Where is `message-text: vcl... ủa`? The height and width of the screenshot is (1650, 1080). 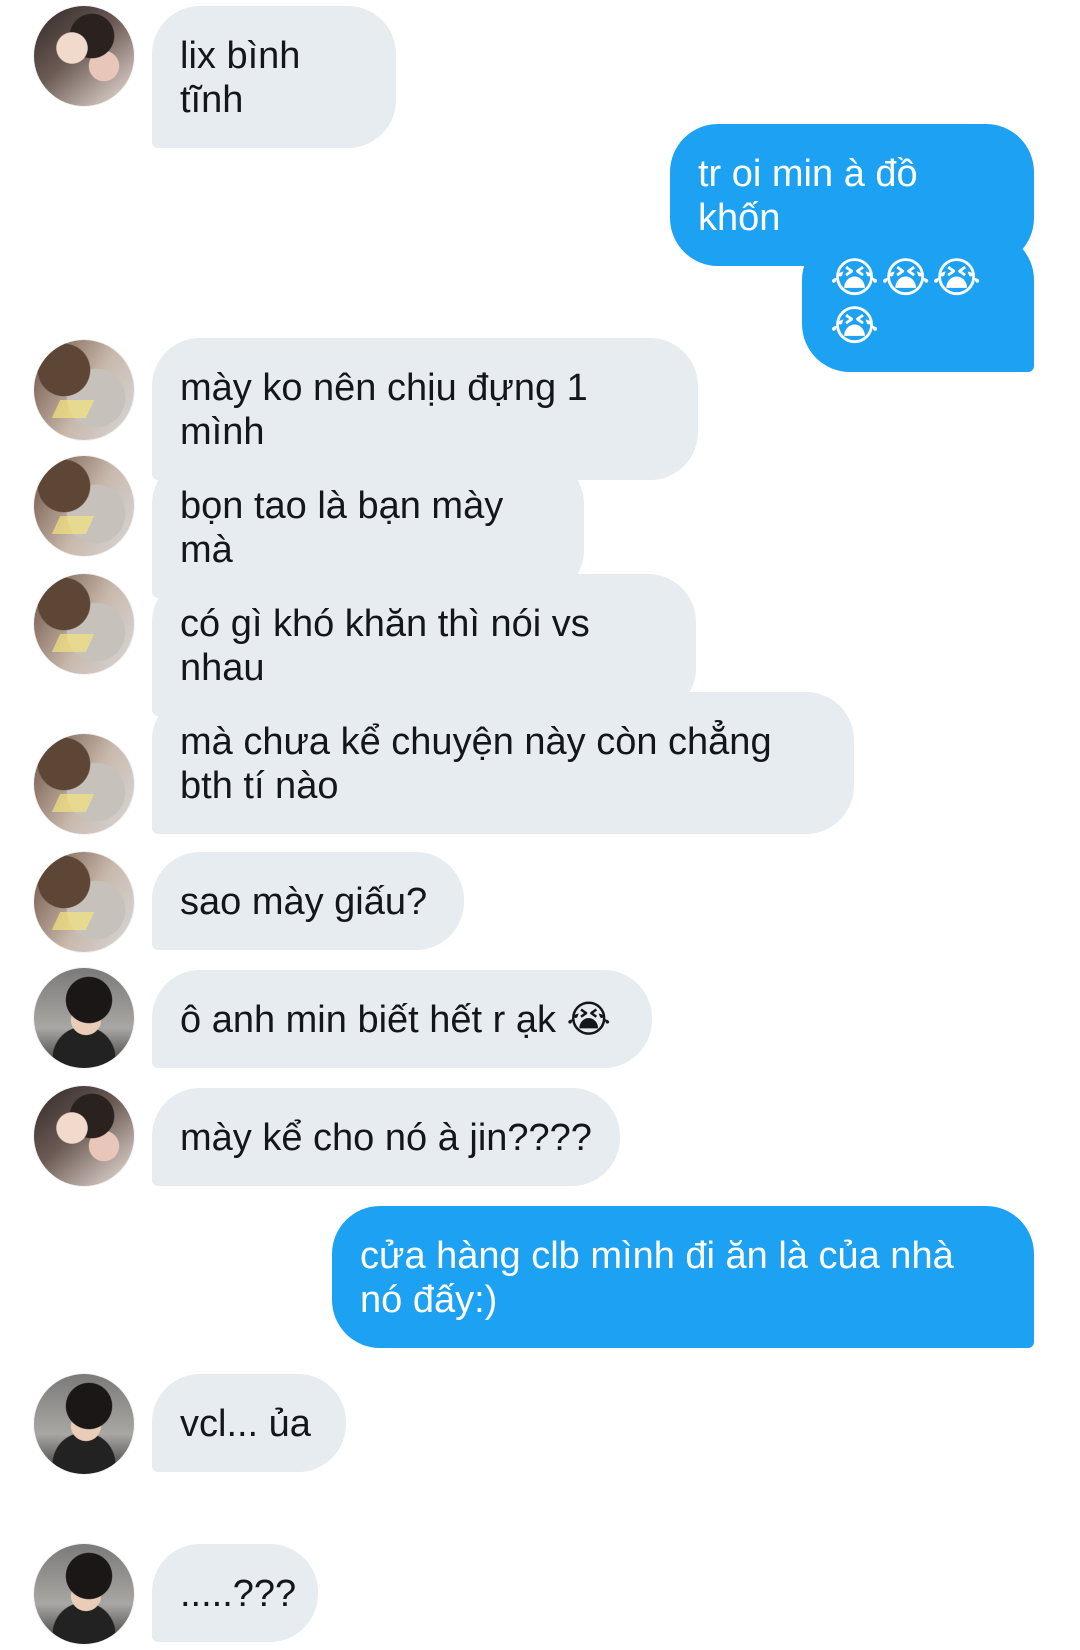 message-text: vcl... ủa is located at coordinates (245, 1424).